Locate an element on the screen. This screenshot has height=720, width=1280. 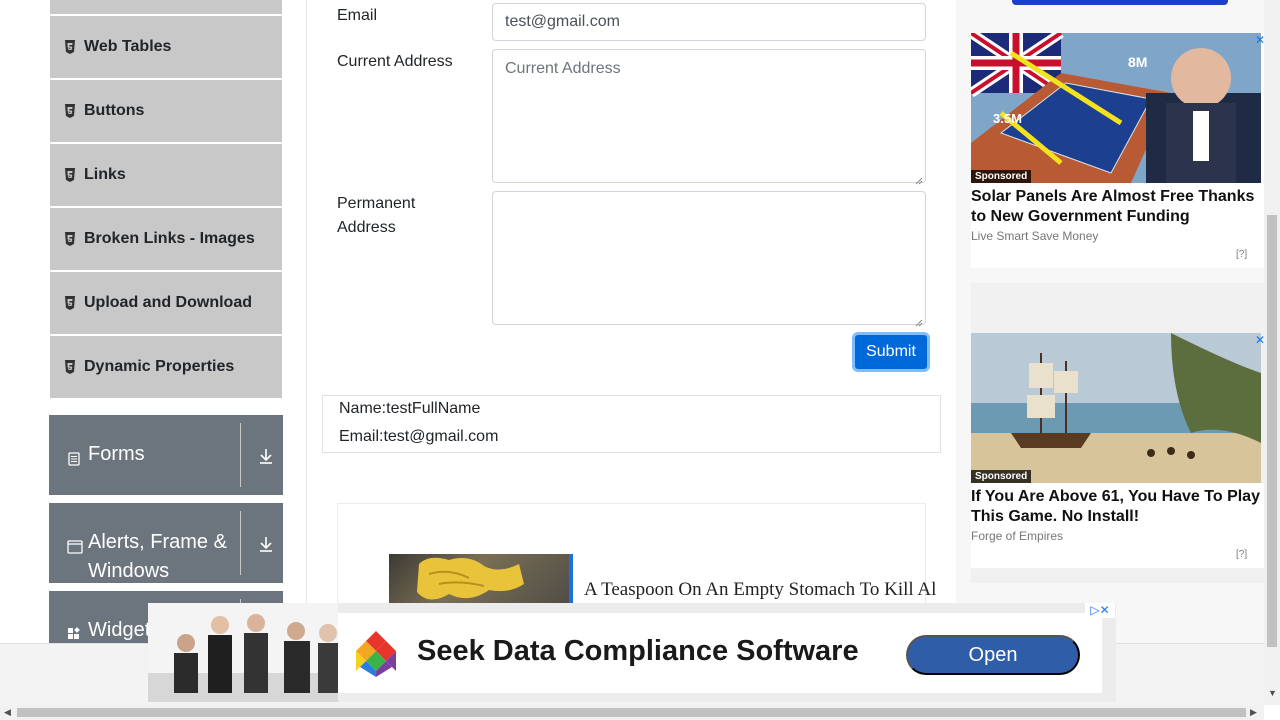
sidebar-item-label: Buttons is located at coordinates (114, 110).